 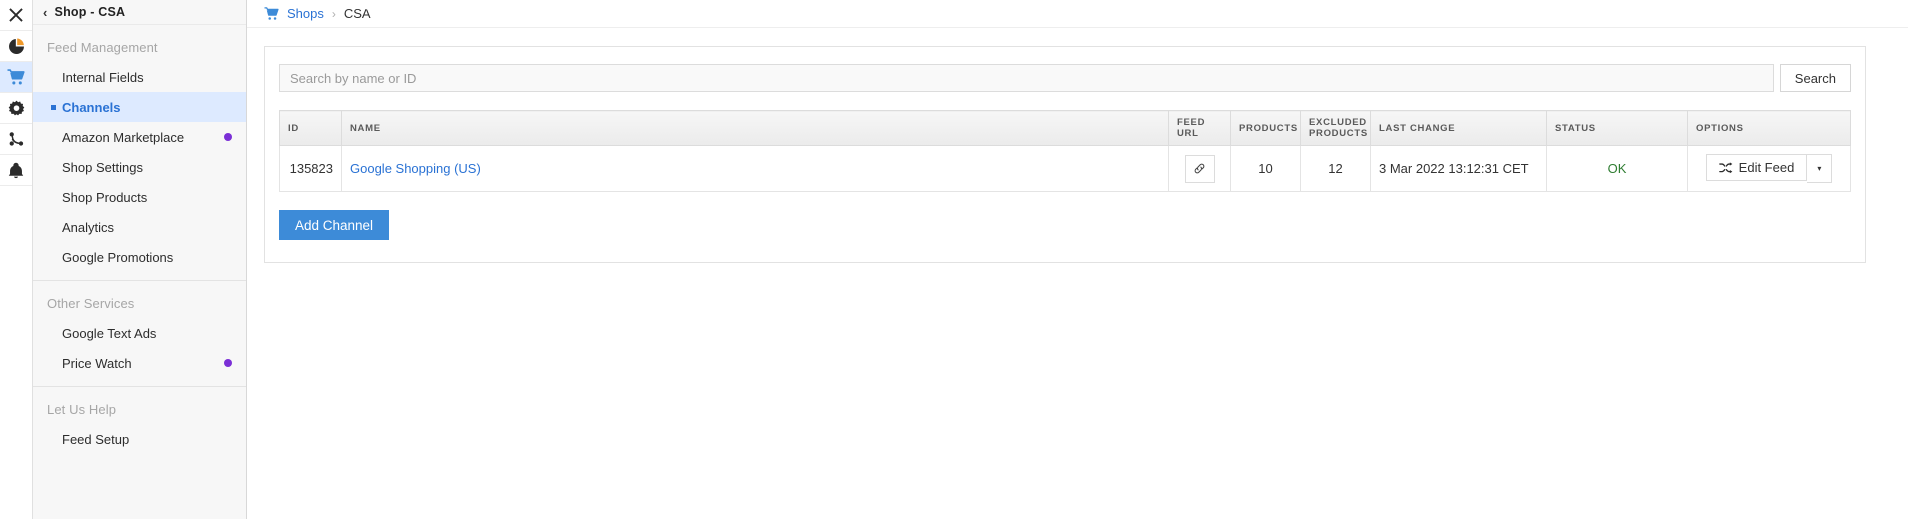 What do you see at coordinates (357, 13) in the screenshot?
I see `breadcrumb-current-csa: CSA` at bounding box center [357, 13].